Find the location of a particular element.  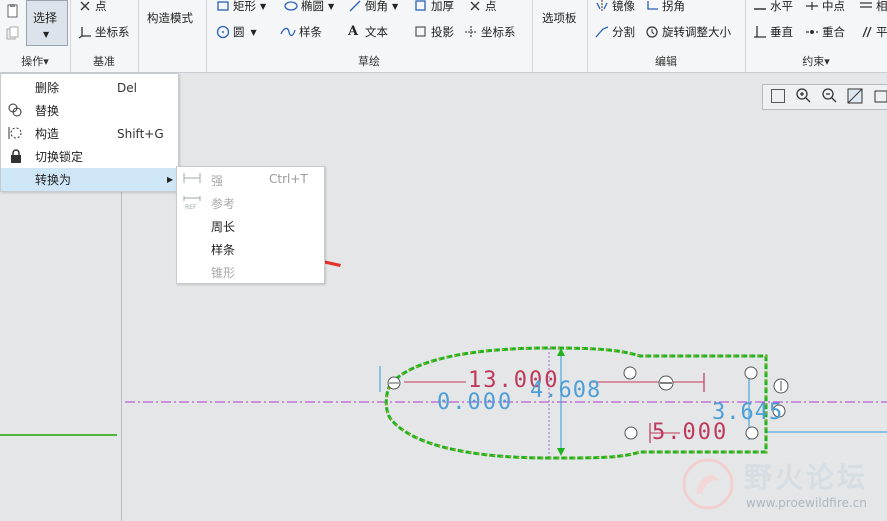

group-palette: 选项板 is located at coordinates (560, 36).